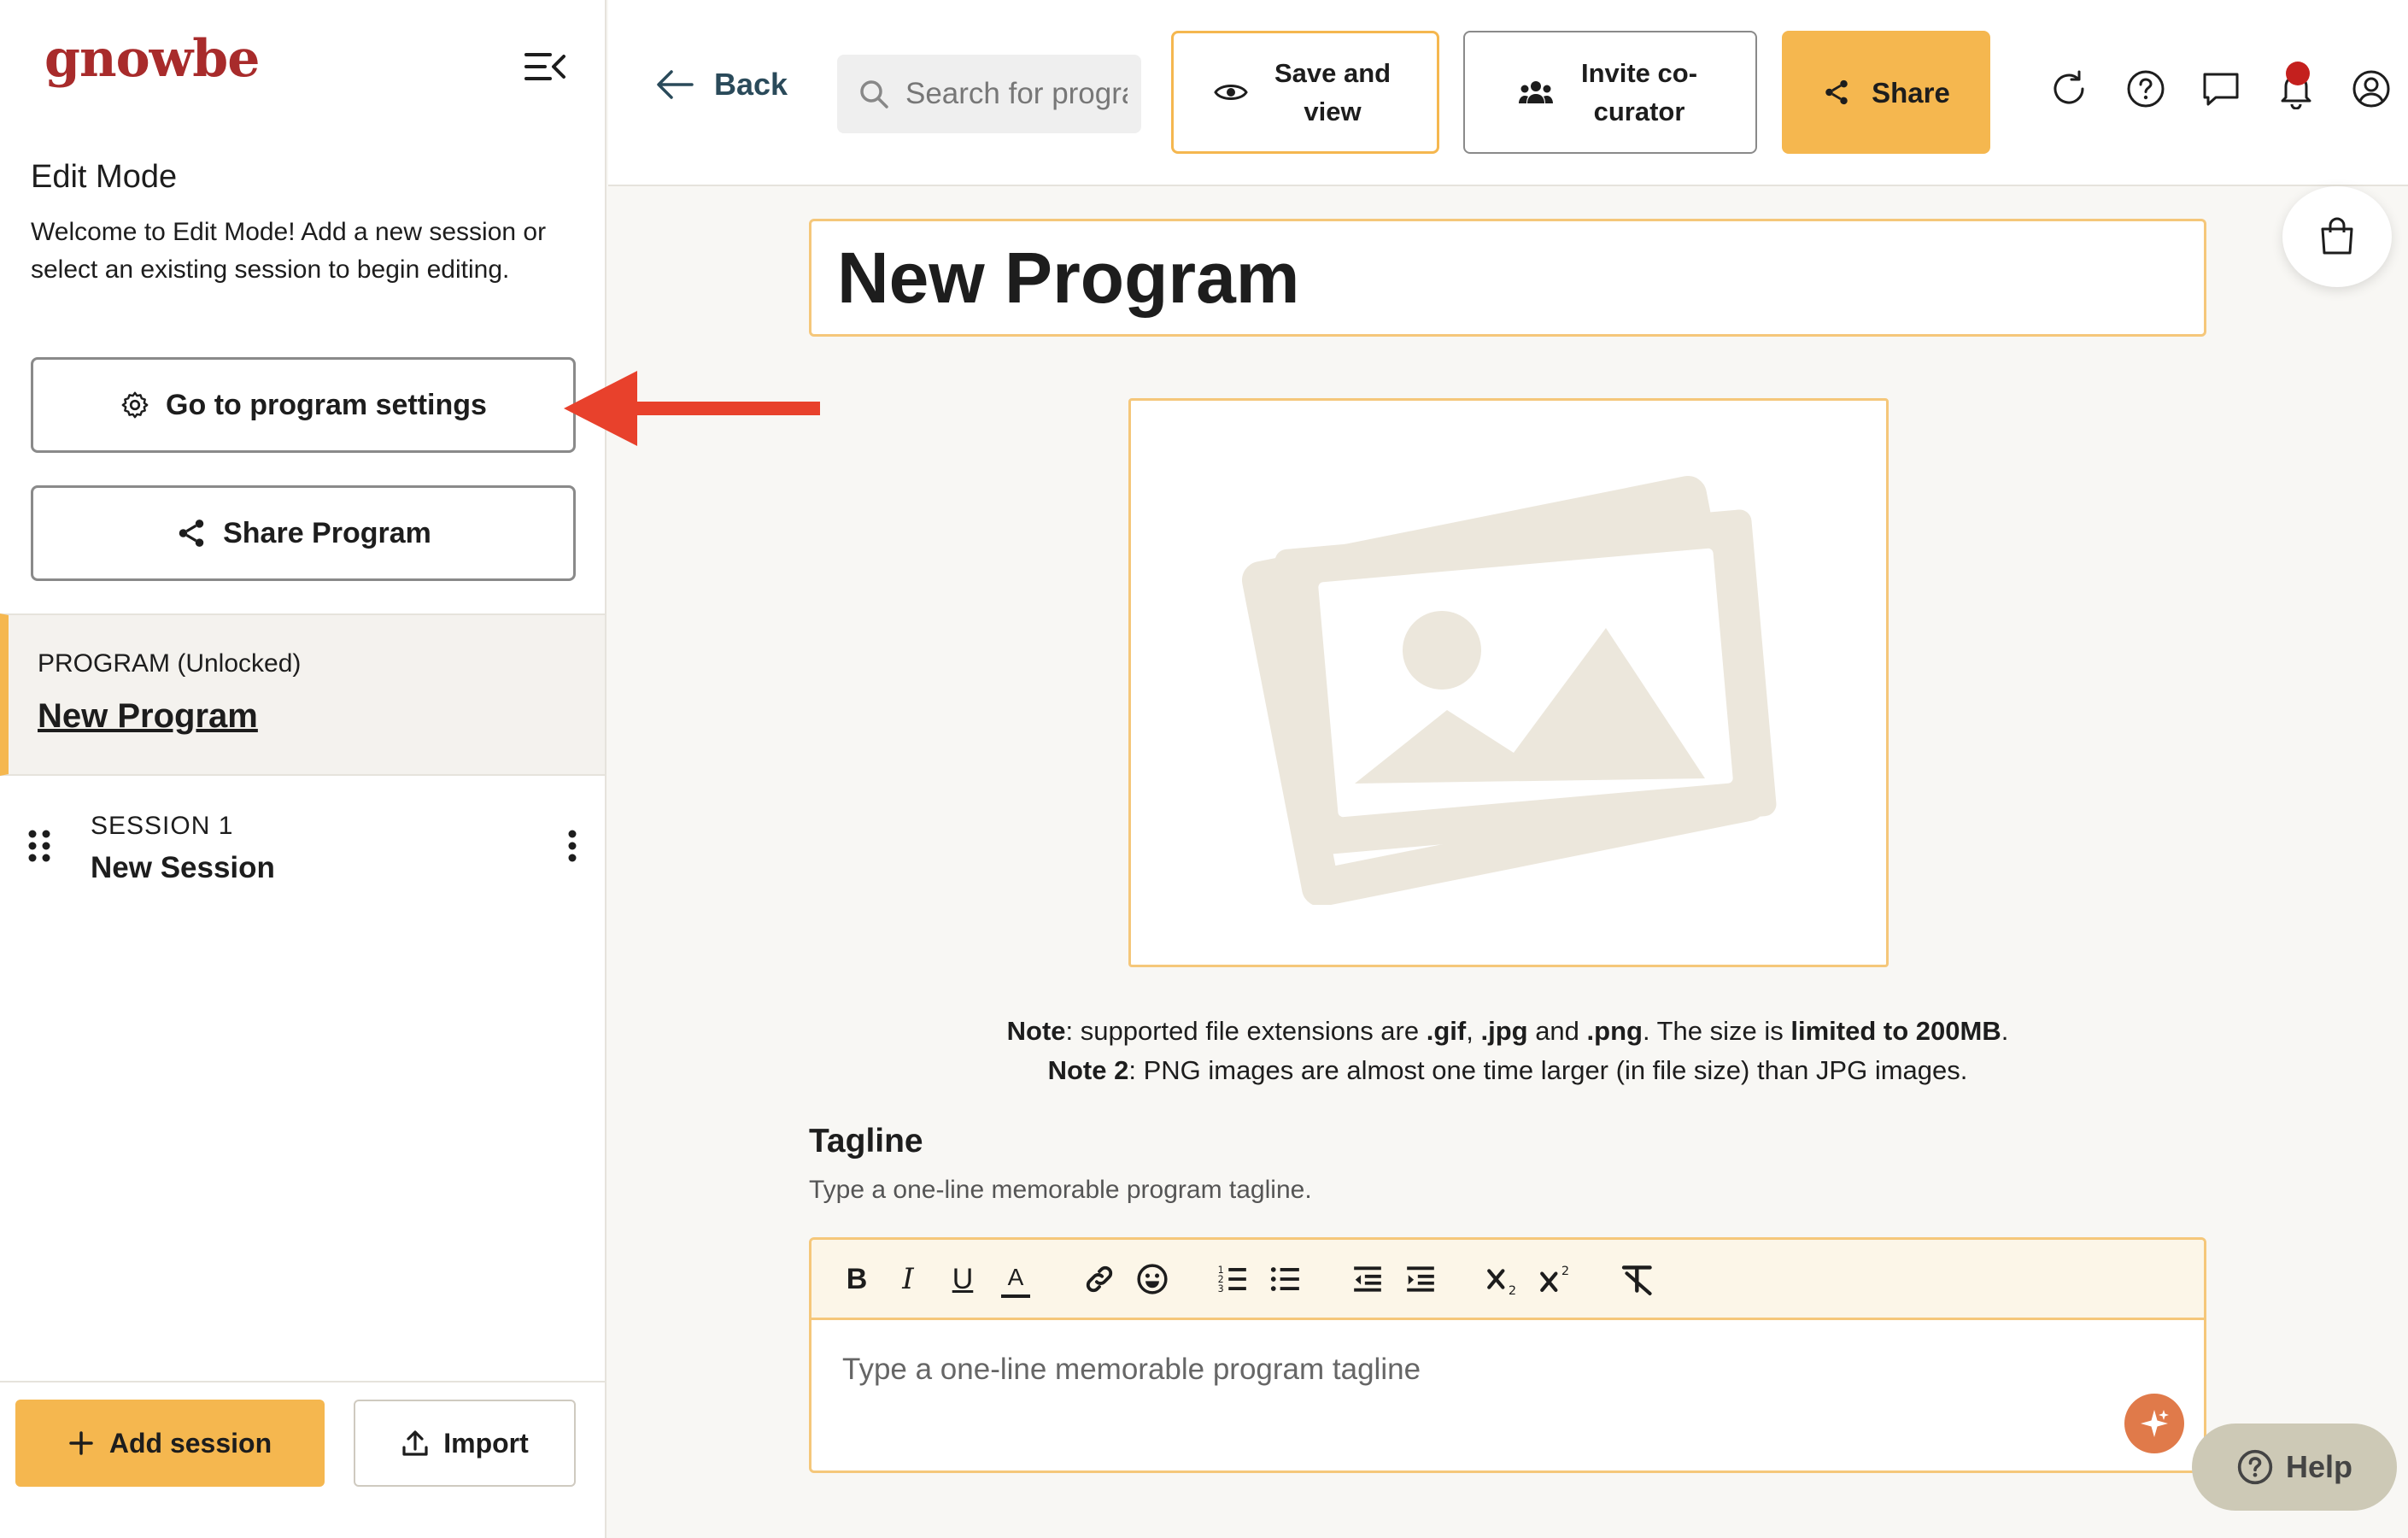 The width and height of the screenshot is (2408, 1538). I want to click on help-button: Help, so click(2294, 1468).